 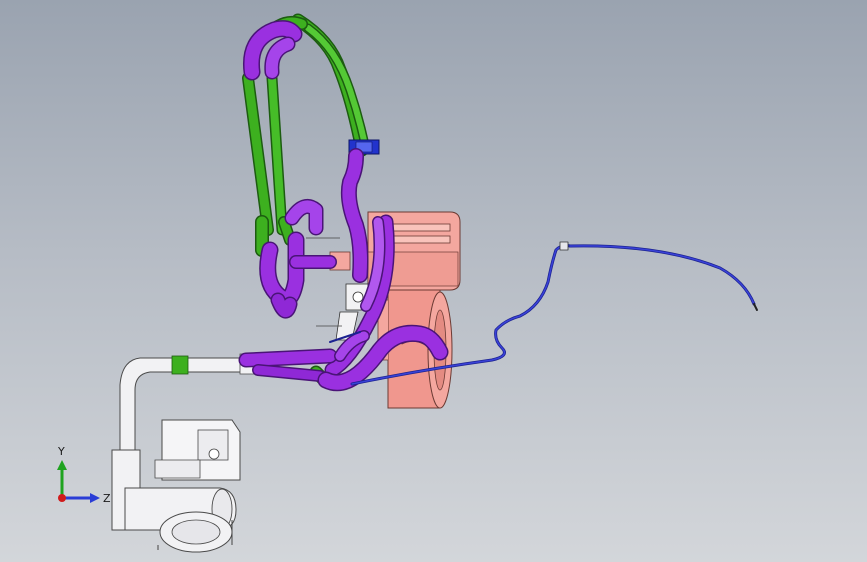 What do you see at coordinates (95, 498) in the screenshot?
I see `z-axis-arrow` at bounding box center [95, 498].